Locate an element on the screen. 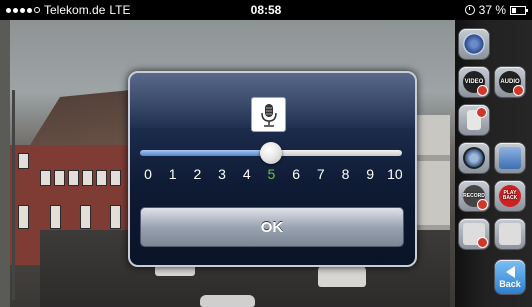 Image resolution: width=532 pixels, height=307 pixels. back-label: Back is located at coordinates (510, 283).